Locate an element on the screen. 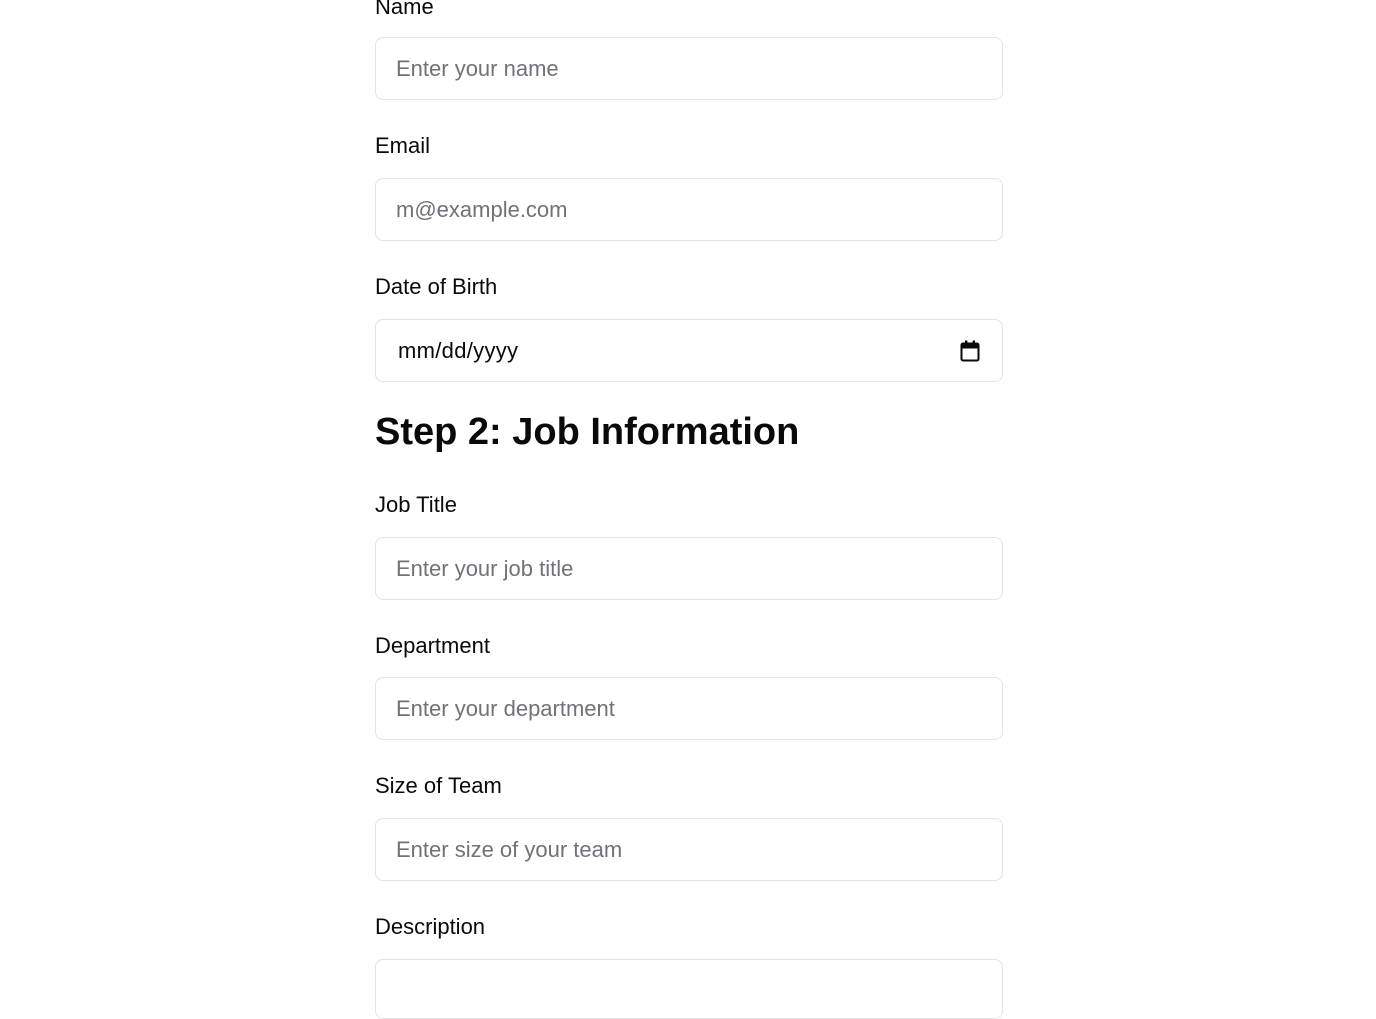 The width and height of the screenshot is (1376, 1019). department-label: Department is located at coordinates (432, 645).